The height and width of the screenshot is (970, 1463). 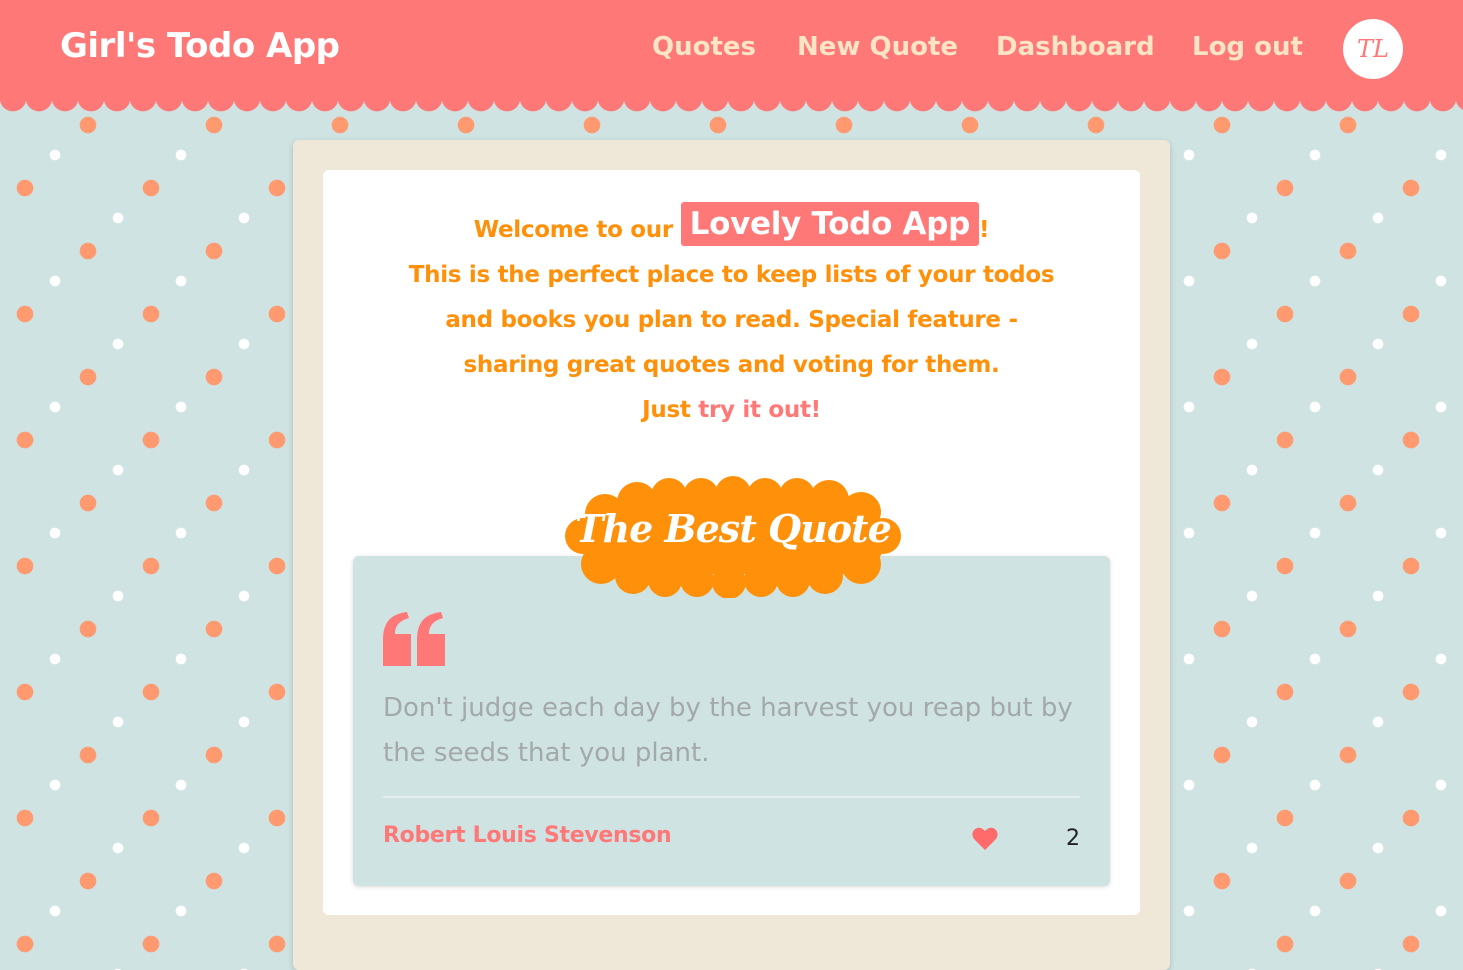 What do you see at coordinates (985, 841) in the screenshot?
I see `heart-icon` at bounding box center [985, 841].